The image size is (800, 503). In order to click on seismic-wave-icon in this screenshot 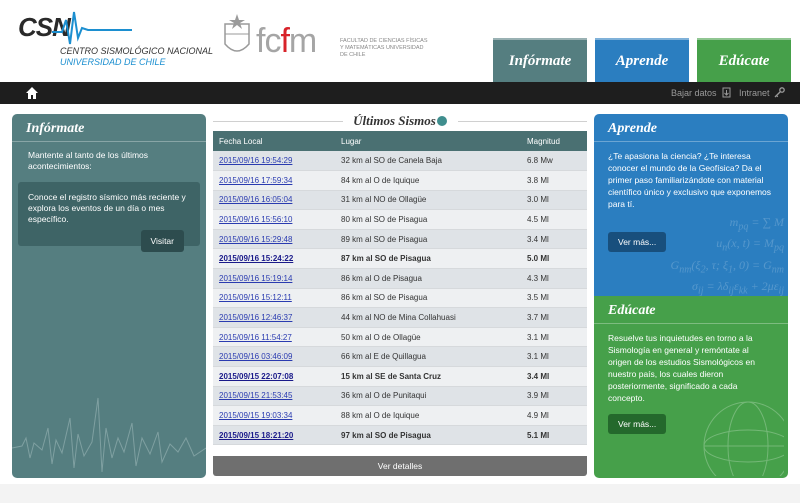, I will do `click(92, 28)`.